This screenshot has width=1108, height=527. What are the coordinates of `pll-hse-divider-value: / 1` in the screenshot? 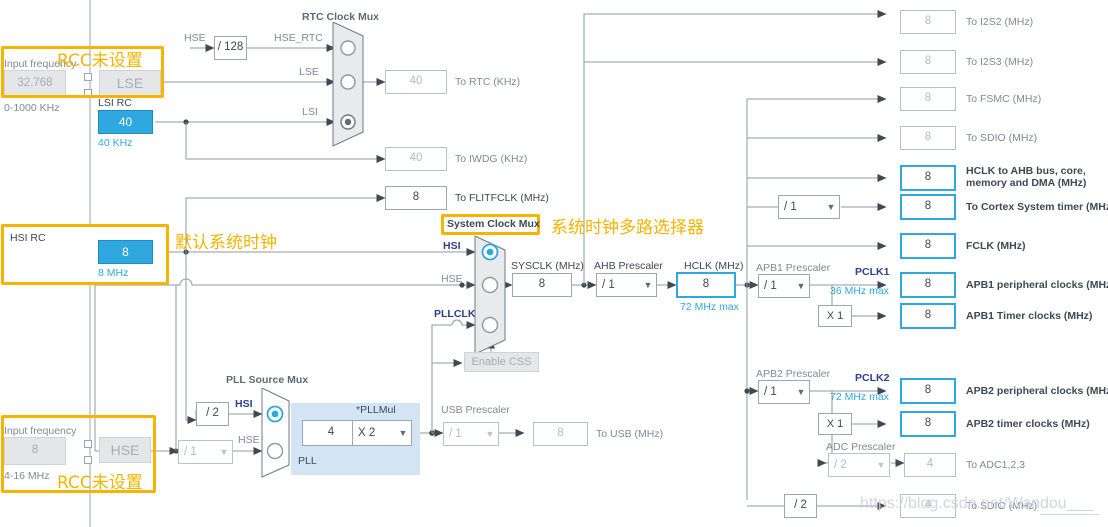 It's located at (190, 452).